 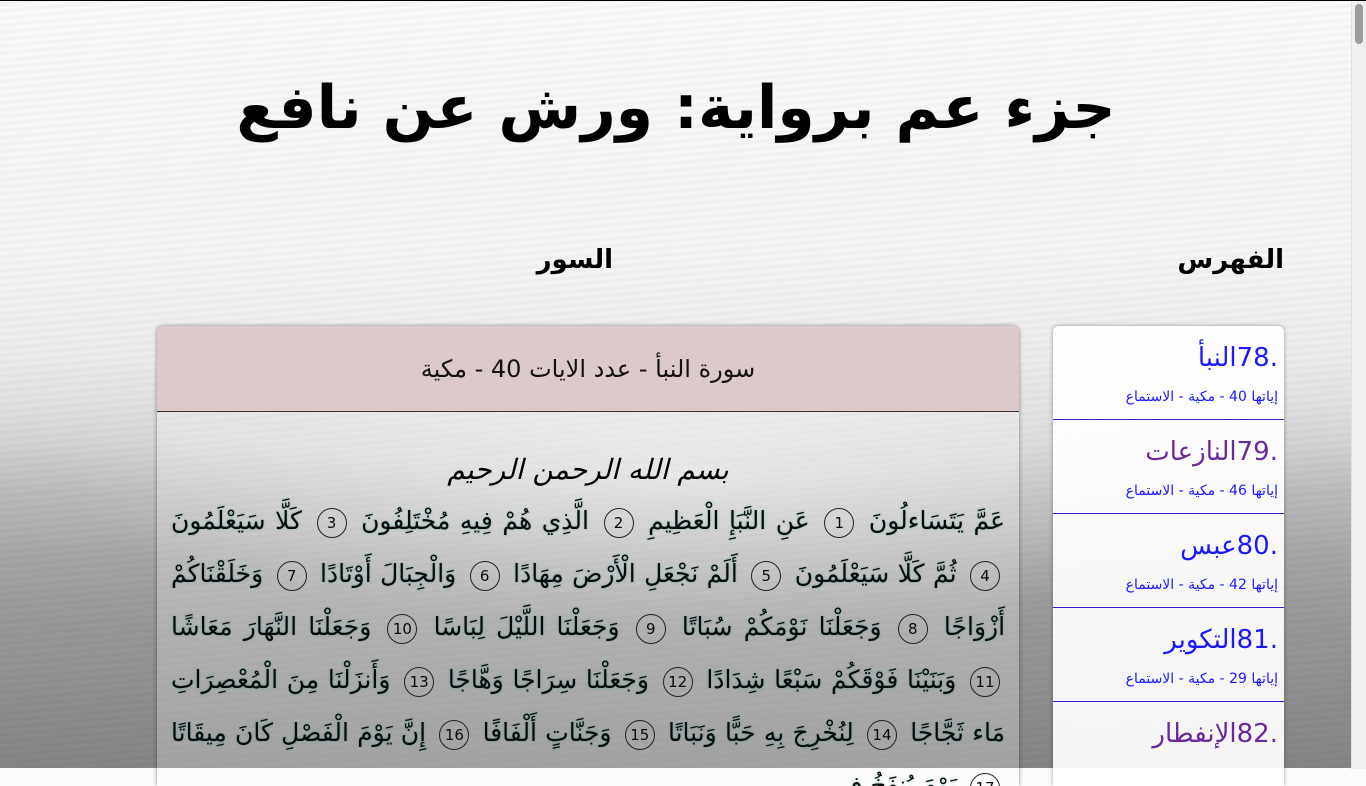 What do you see at coordinates (548, 679) in the screenshot?
I see `verse-text: وَجَعَلْنَا سِرَاجًا وَهَّاجًا` at bounding box center [548, 679].